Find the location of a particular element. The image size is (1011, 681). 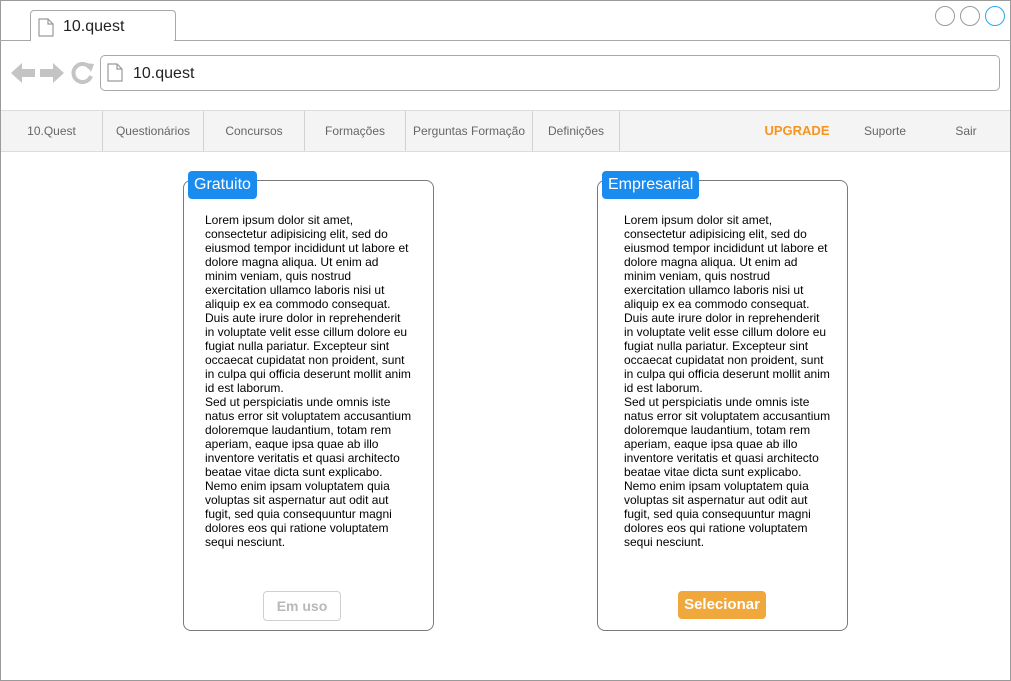

menu-item-formacoes: Formações is located at coordinates (355, 131).